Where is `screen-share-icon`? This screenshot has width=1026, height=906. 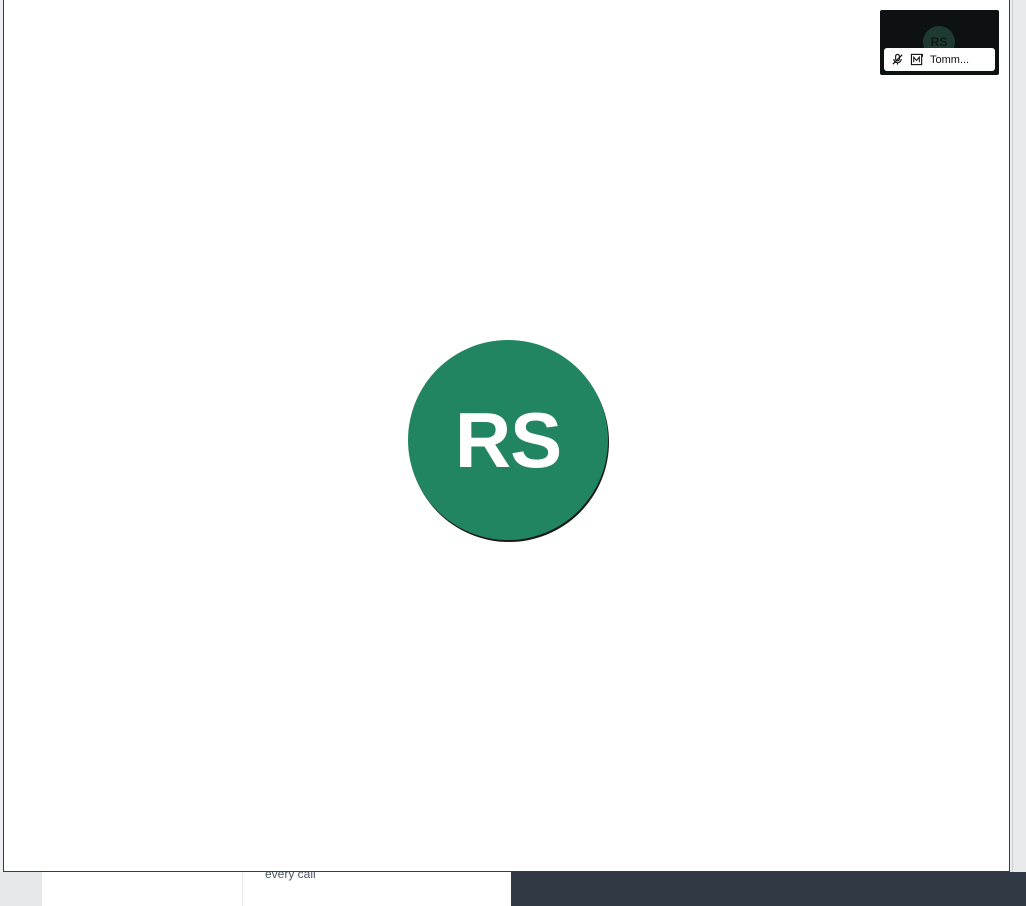 screen-share-icon is located at coordinates (917, 60).